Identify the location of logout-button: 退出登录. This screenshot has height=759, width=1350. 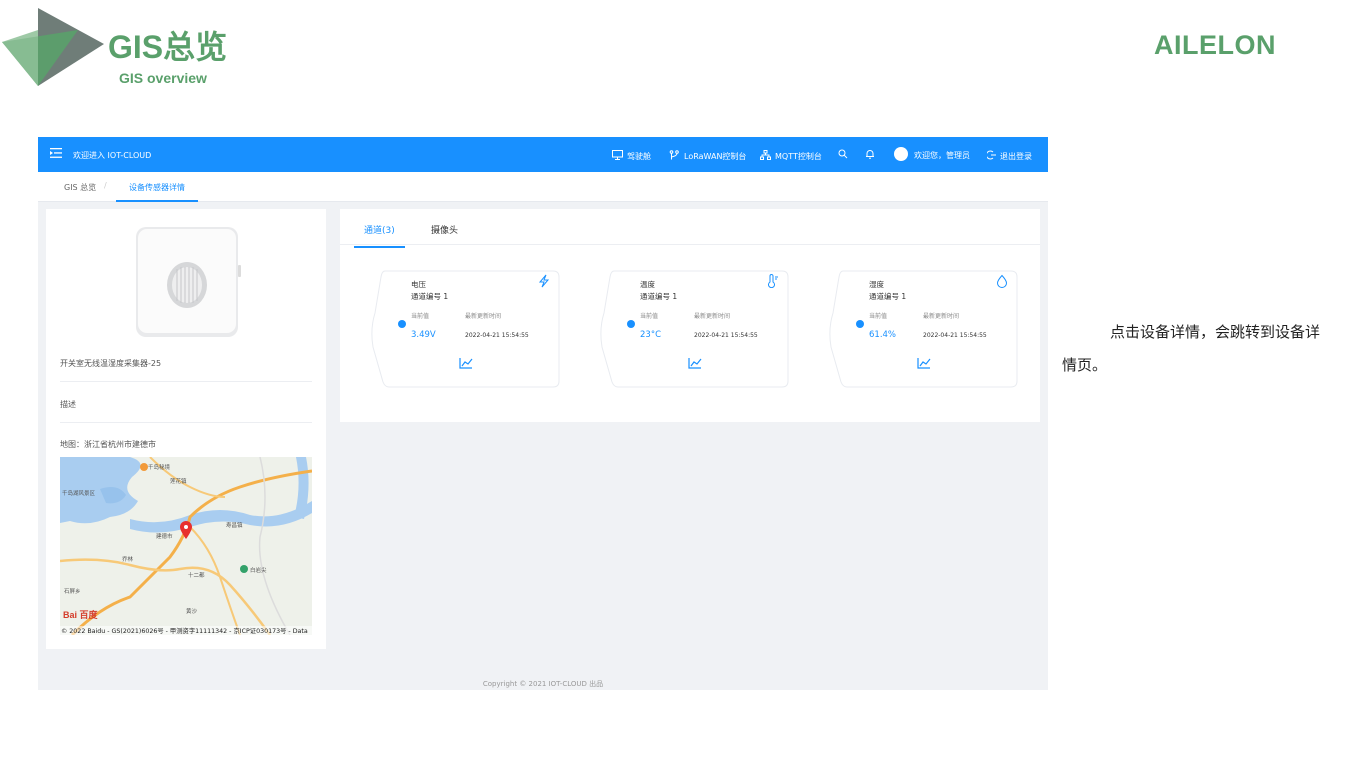
(1009, 156).